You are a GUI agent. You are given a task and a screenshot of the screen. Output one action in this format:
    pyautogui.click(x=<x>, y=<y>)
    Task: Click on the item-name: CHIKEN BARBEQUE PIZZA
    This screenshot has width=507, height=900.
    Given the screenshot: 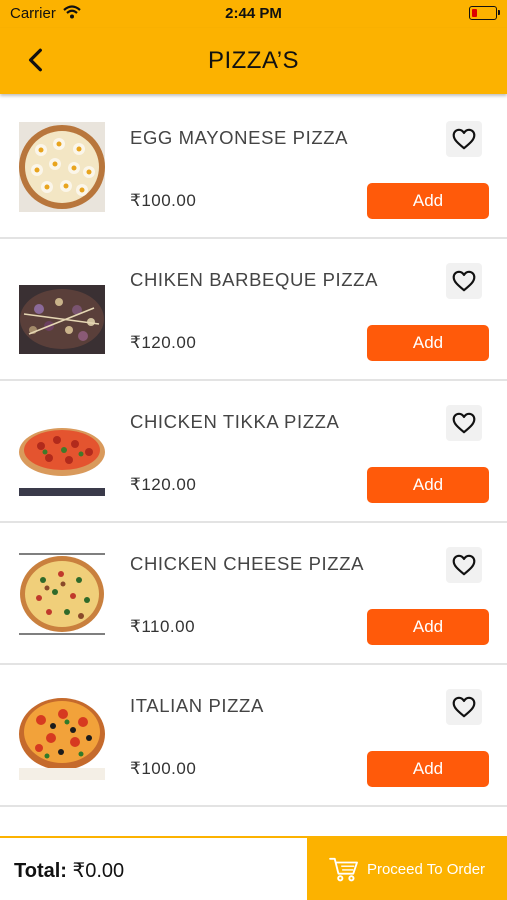 What is the action you would take?
    pyautogui.click(x=254, y=279)
    